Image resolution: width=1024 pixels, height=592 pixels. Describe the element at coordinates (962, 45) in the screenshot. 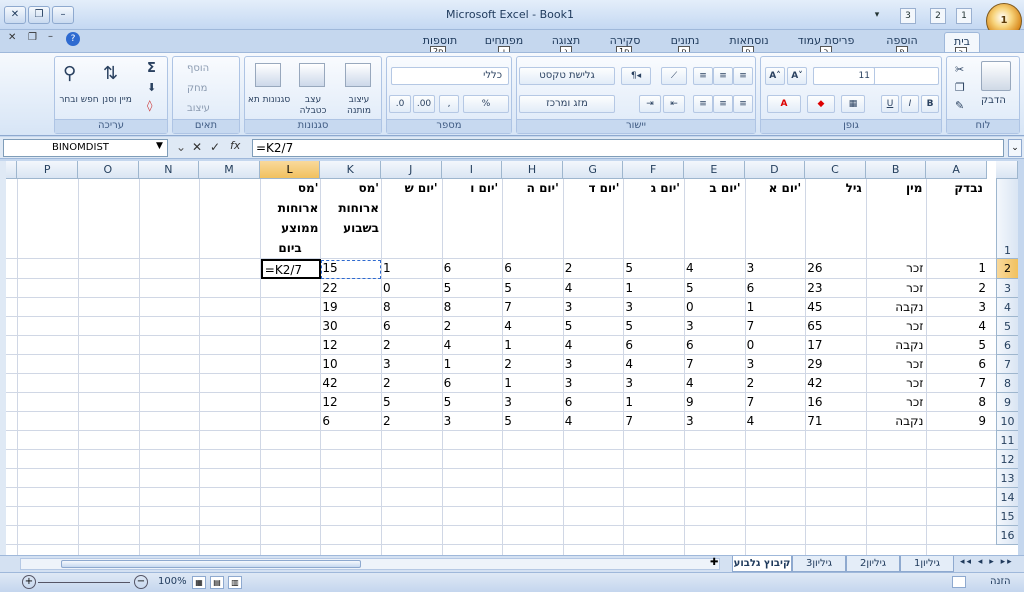

I see `tab-home: ביתב` at that location.